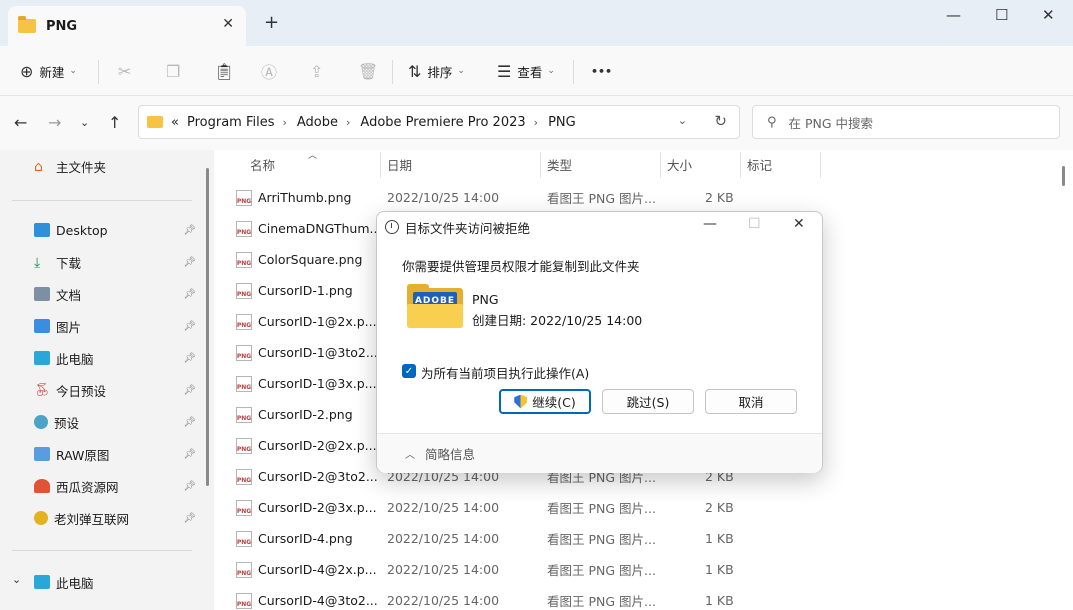 The height and width of the screenshot is (610, 1073). What do you see at coordinates (54, 122) in the screenshot?
I see `forward-arrow-icon: →` at bounding box center [54, 122].